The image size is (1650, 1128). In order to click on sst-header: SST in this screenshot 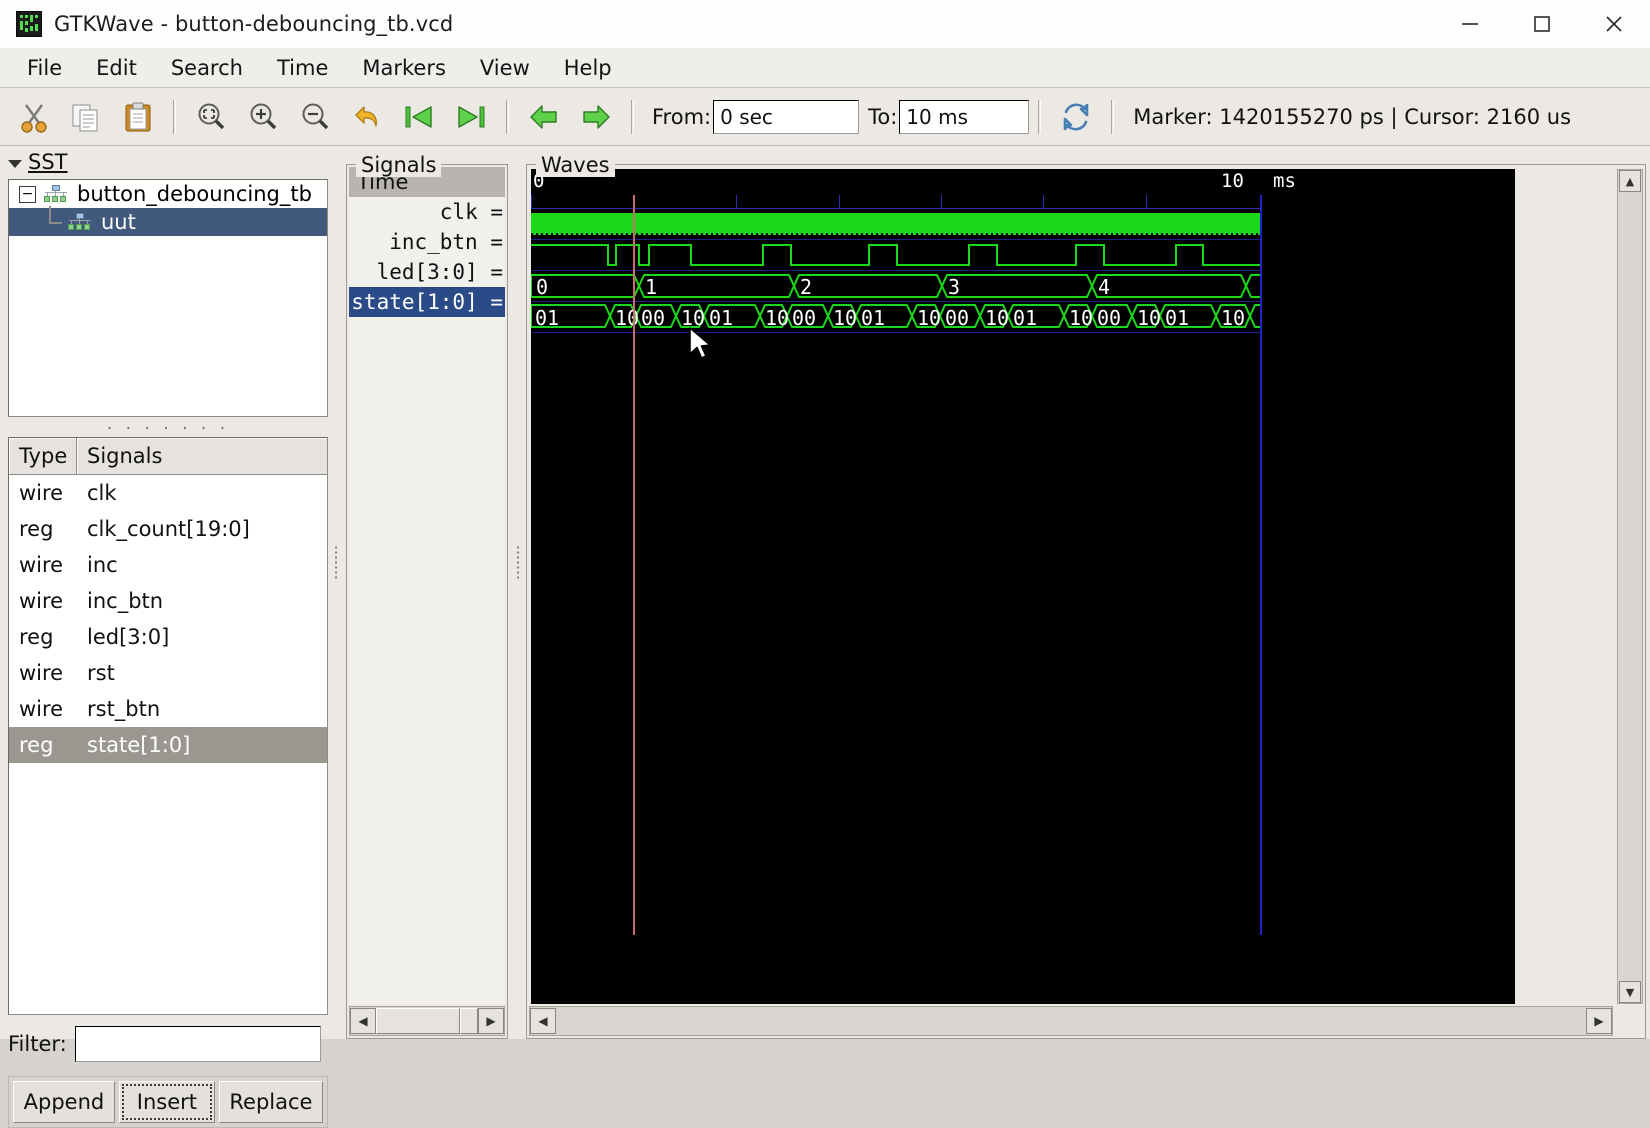, I will do `click(168, 162)`.